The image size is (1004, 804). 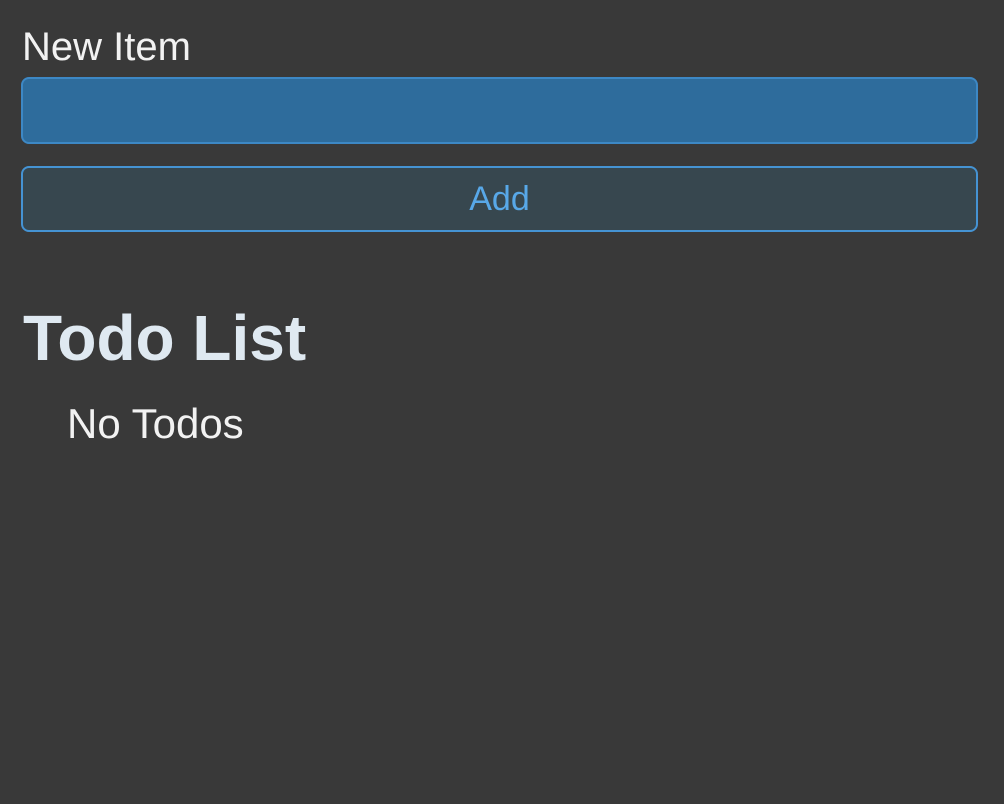 I want to click on todo-list-title: Todo List, so click(x=165, y=338).